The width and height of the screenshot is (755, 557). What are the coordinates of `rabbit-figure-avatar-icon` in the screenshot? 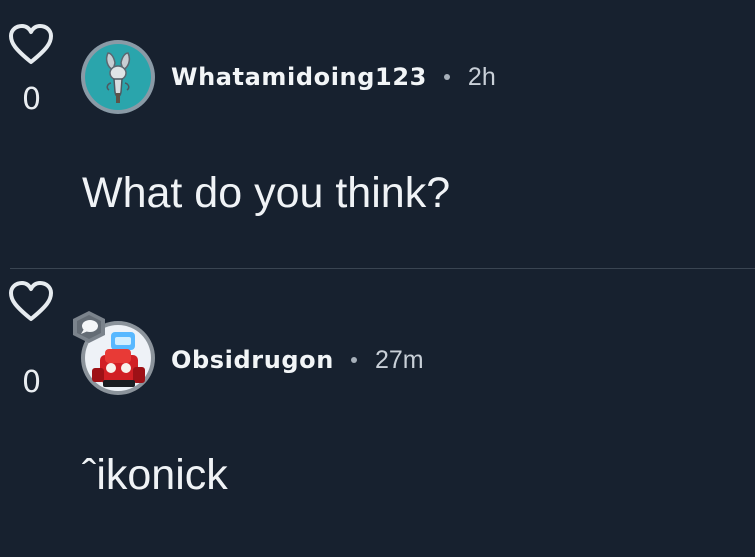 It's located at (118, 77).